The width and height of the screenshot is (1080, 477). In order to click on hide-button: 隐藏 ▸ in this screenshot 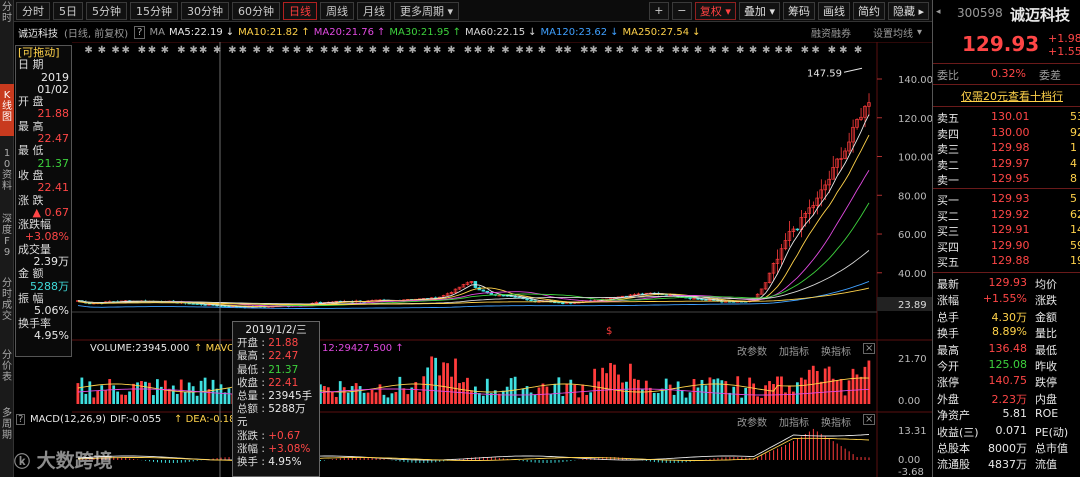, I will do `click(908, 10)`.